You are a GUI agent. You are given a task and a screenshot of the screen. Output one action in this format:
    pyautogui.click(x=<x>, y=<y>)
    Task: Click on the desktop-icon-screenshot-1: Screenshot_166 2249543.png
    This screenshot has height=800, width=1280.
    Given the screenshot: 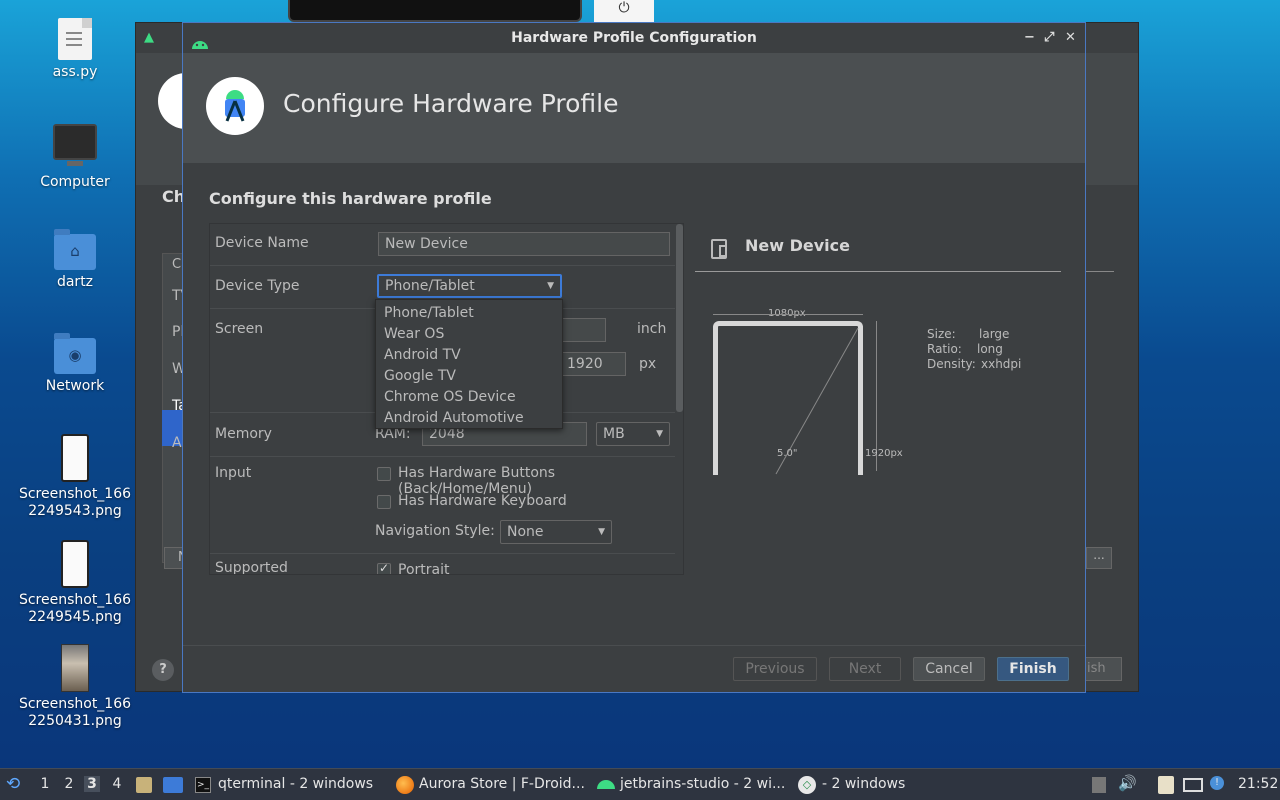 What is the action you would take?
    pyautogui.click(x=75, y=477)
    